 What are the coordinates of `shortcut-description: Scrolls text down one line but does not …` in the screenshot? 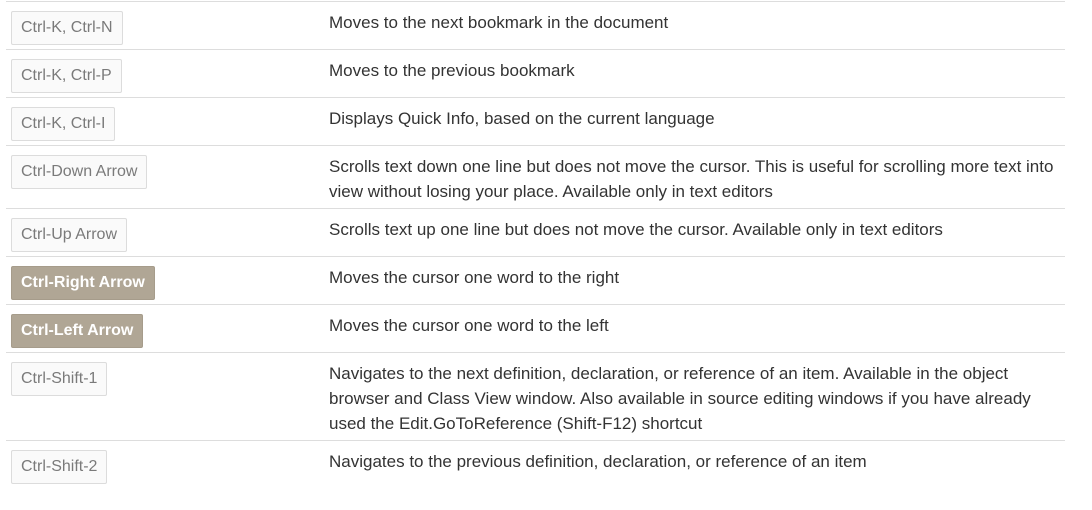 It's located at (691, 179).